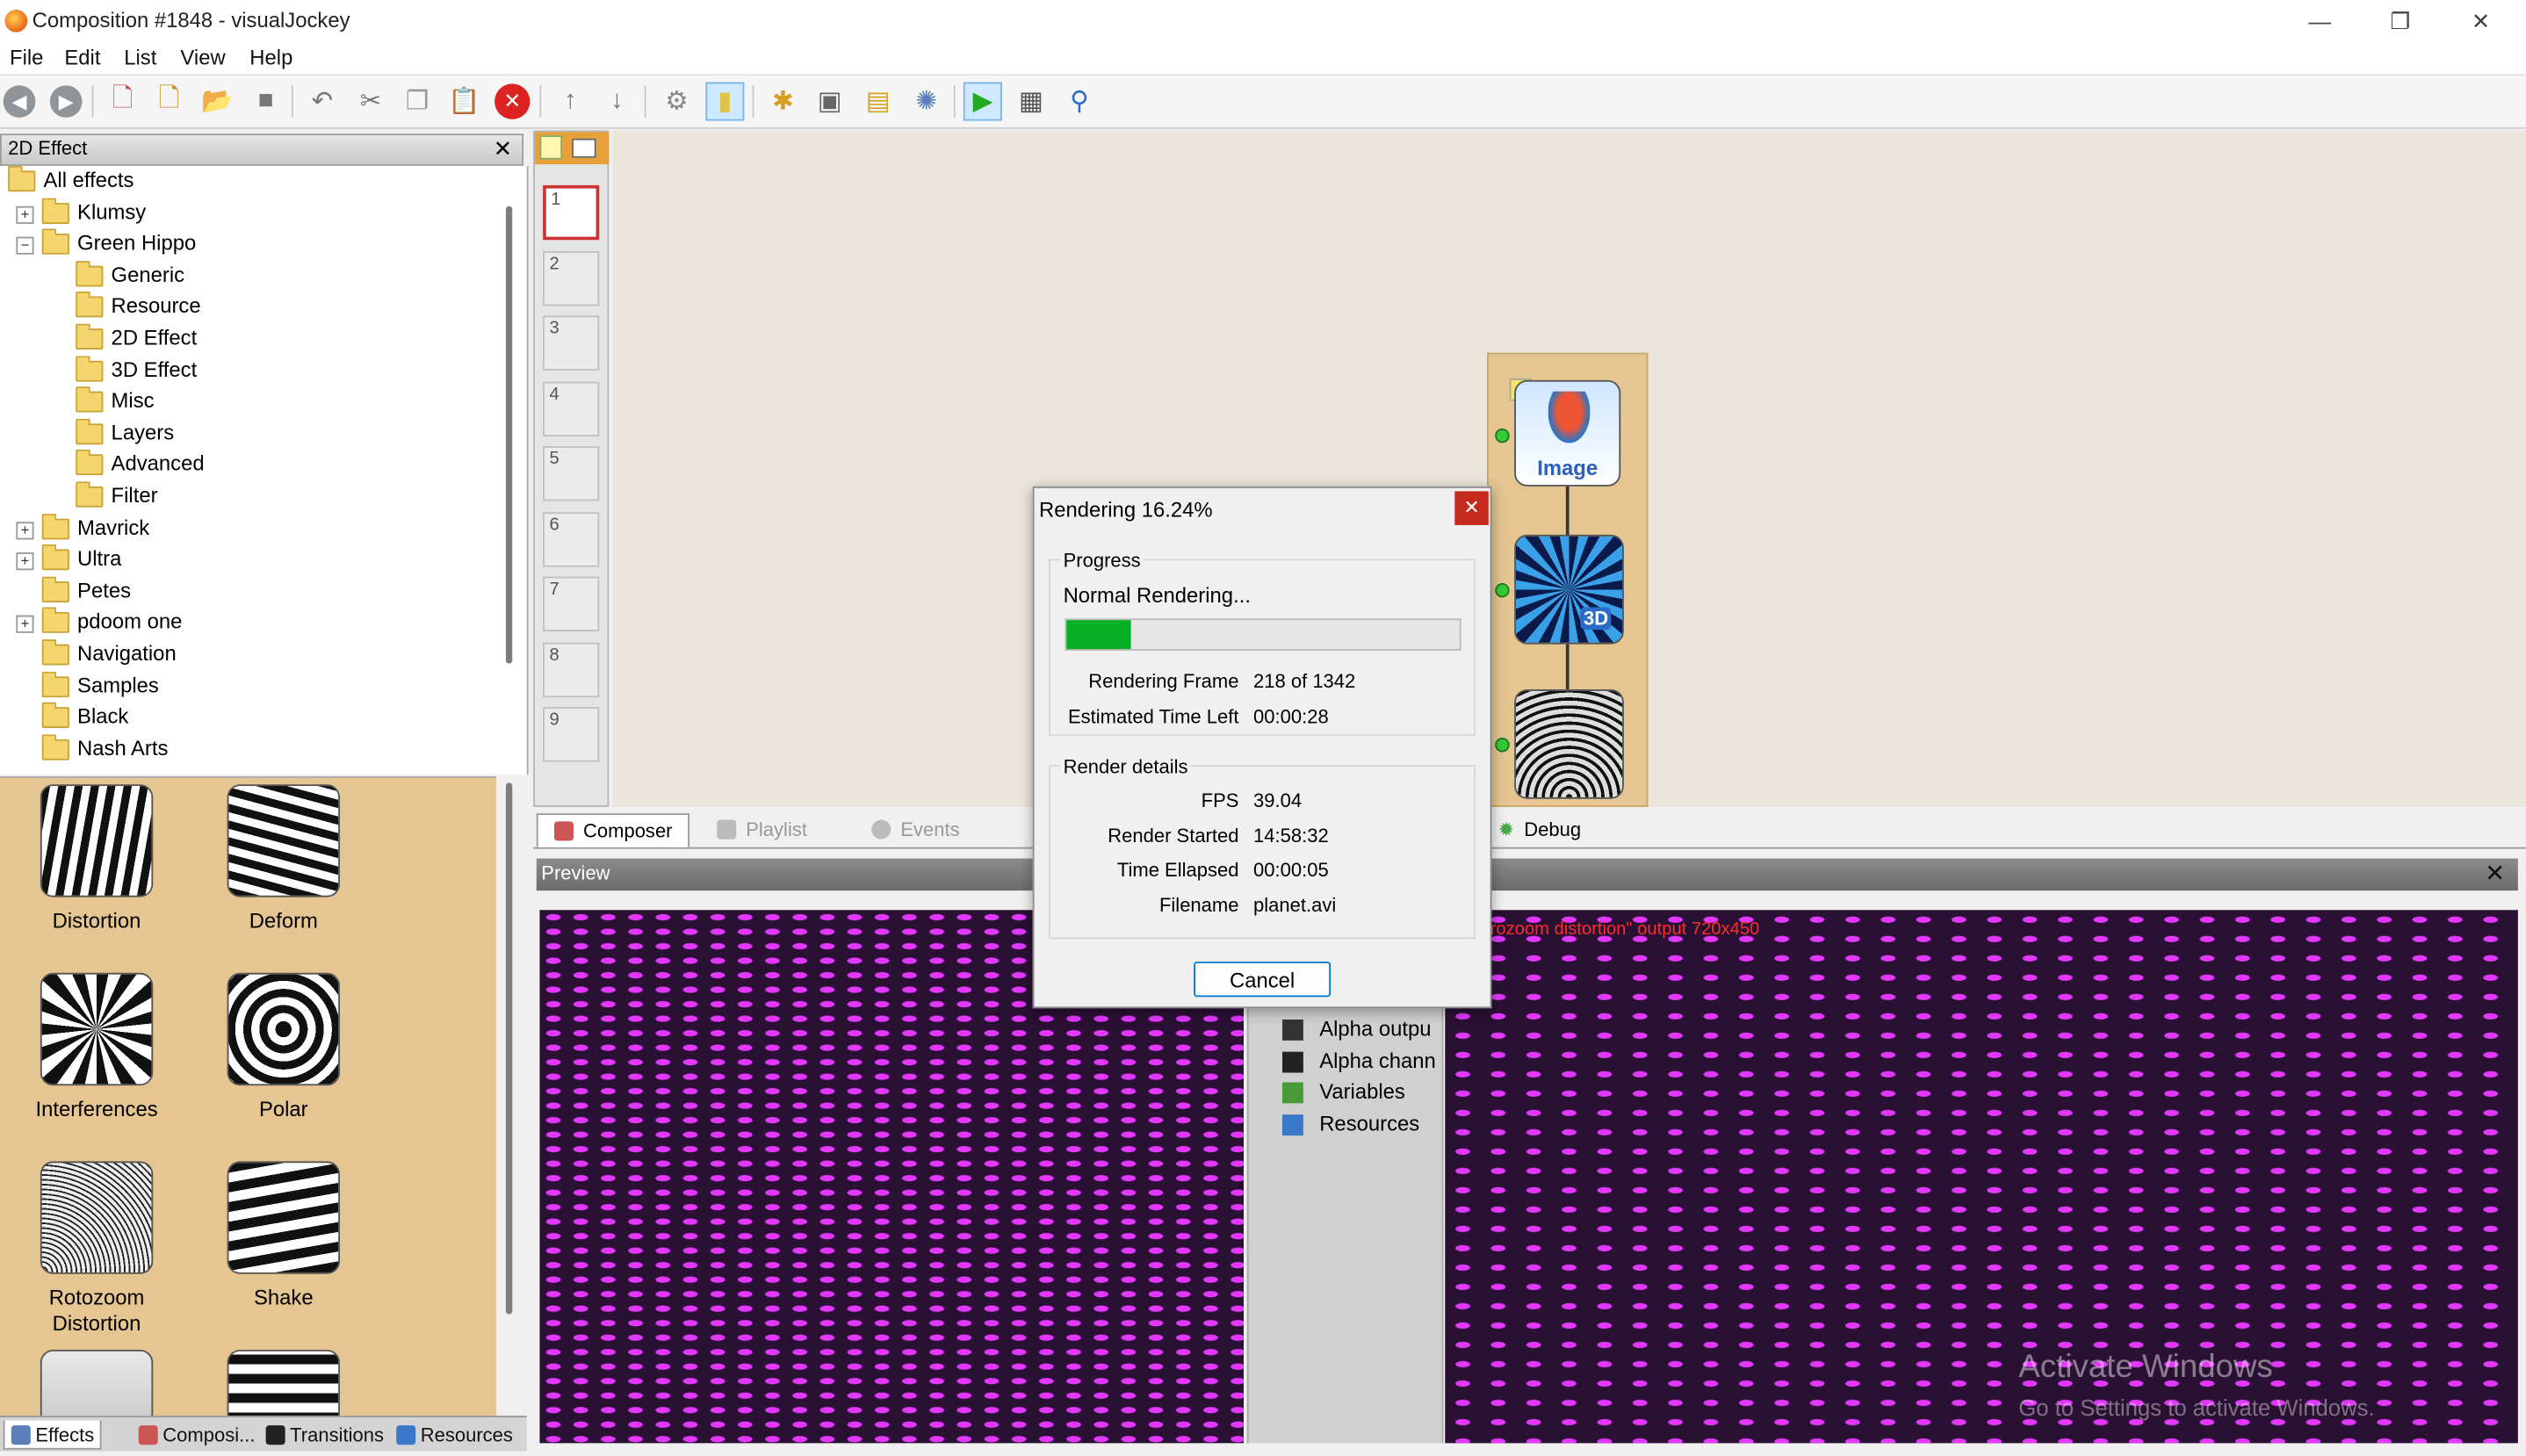 This screenshot has width=2526, height=1456. I want to click on layer-slot: 8, so click(571, 669).